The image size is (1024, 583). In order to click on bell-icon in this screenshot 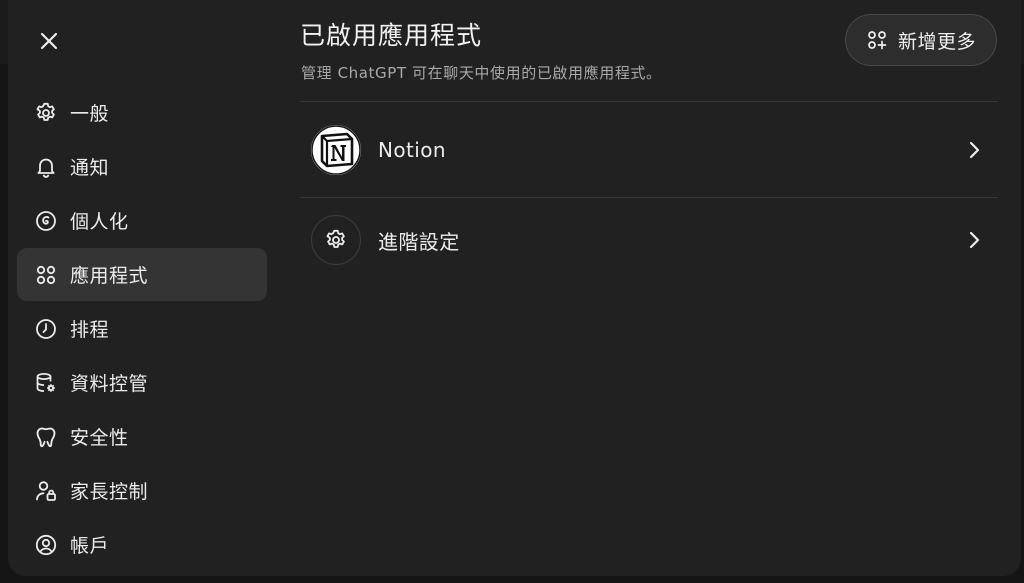, I will do `click(46, 167)`.